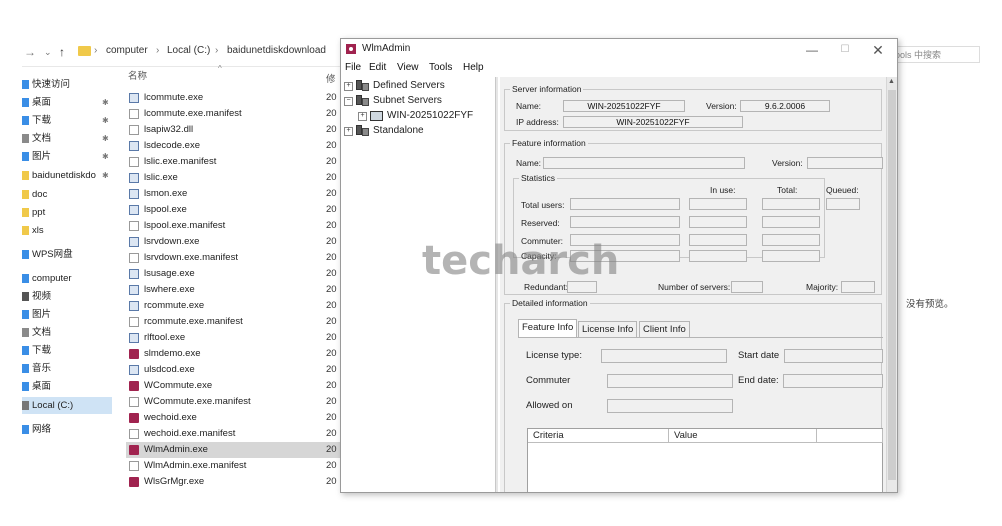 The image size is (1002, 526). Describe the element at coordinates (67, 175) in the screenshot. I see `sidebar-item: baidunetdiskdo ✱` at that location.